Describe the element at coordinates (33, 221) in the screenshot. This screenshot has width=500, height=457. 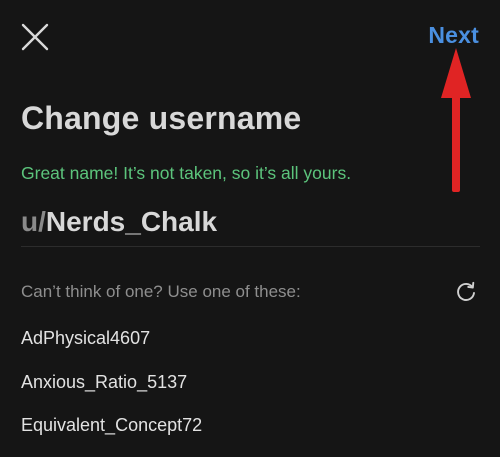
I see `username-prefix: u/` at that location.